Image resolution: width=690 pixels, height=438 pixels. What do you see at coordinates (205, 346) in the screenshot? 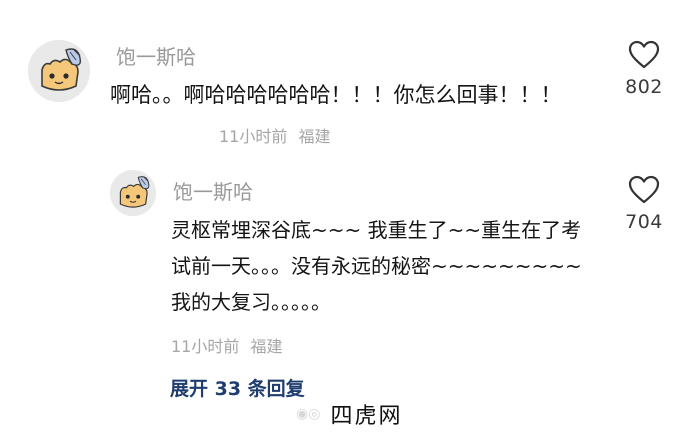
I see `reply-time: 11小时前` at bounding box center [205, 346].